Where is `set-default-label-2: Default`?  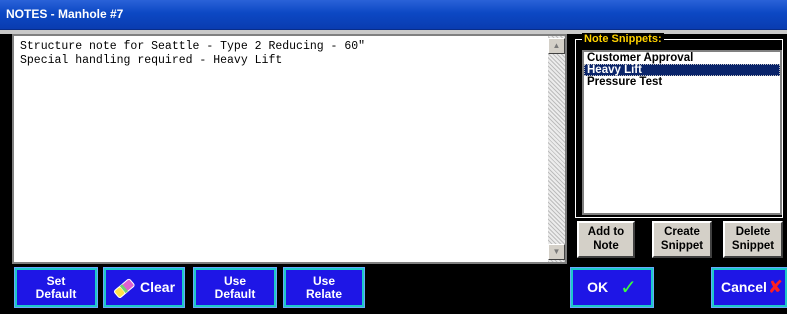
set-default-label-2: Default is located at coordinates (56, 294).